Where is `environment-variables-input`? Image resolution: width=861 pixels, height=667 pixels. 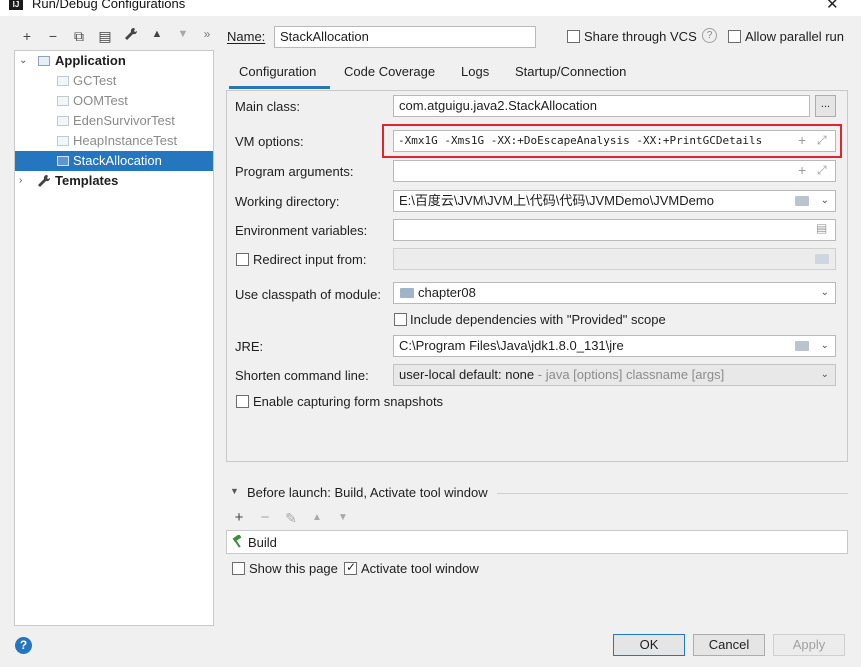
environment-variables-input is located at coordinates (614, 230).